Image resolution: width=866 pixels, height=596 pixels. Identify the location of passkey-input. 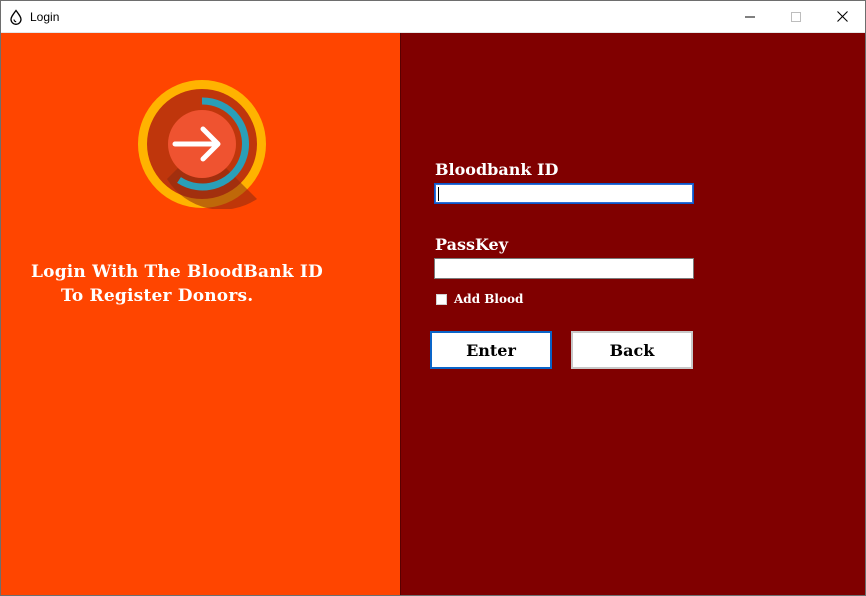
(564, 268).